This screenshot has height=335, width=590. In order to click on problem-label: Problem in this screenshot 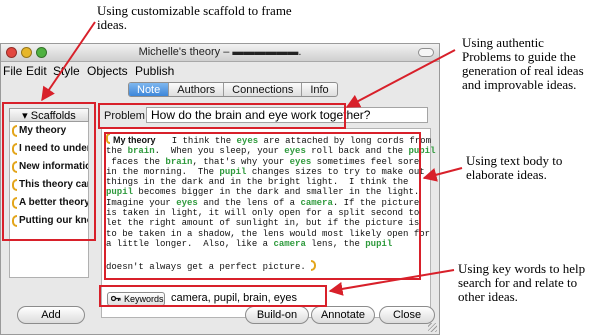, I will do `click(124, 116)`.